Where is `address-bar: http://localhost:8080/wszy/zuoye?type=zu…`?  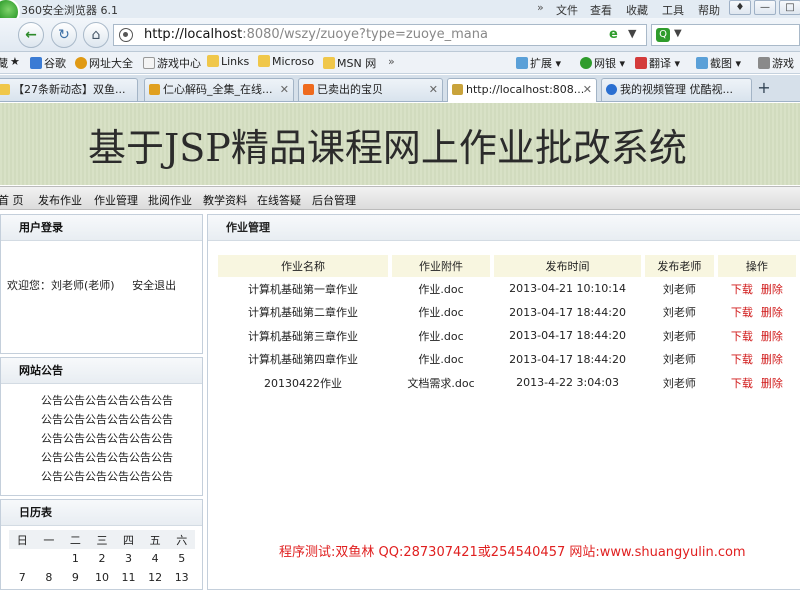 address-bar: http://localhost:8080/wszy/zuoye?type=zu… is located at coordinates (380, 35).